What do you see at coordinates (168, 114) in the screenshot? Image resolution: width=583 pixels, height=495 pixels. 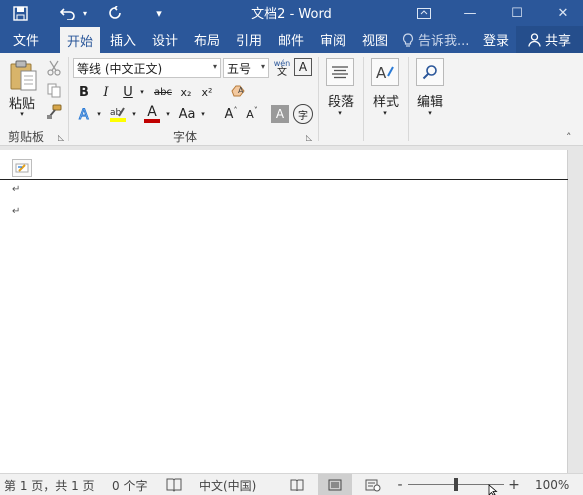 I see `font-color-dropdown-icon: ▾` at bounding box center [168, 114].